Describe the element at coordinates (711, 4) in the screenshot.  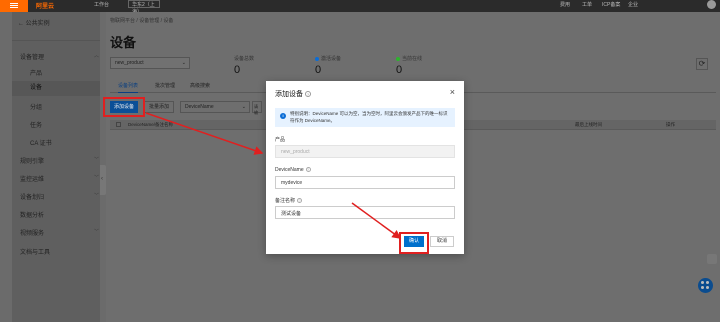
I see `avatar` at that location.